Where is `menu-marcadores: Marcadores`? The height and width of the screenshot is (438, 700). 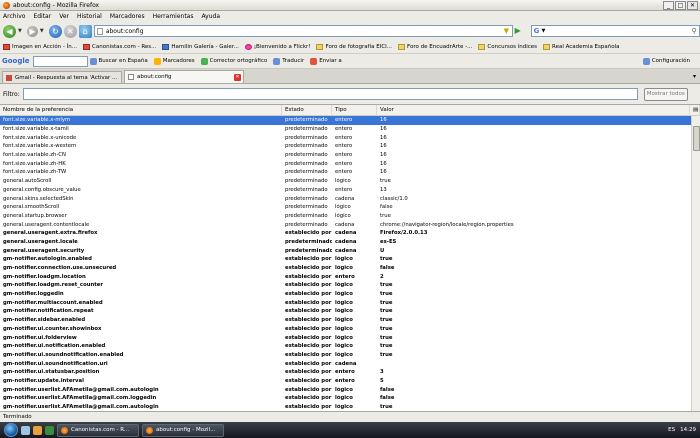
menu-marcadores: Marcadores is located at coordinates (127, 16).